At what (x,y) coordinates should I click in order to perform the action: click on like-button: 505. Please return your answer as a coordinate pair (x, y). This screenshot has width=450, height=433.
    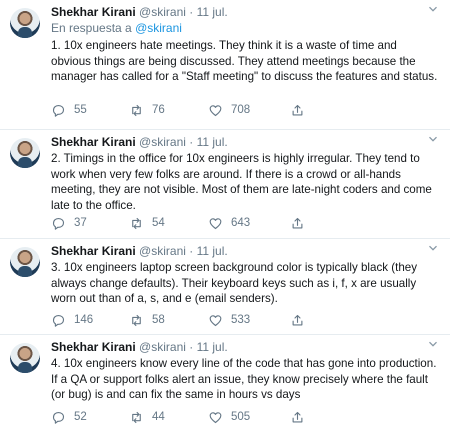
    Looking at the image, I should click on (229, 417).